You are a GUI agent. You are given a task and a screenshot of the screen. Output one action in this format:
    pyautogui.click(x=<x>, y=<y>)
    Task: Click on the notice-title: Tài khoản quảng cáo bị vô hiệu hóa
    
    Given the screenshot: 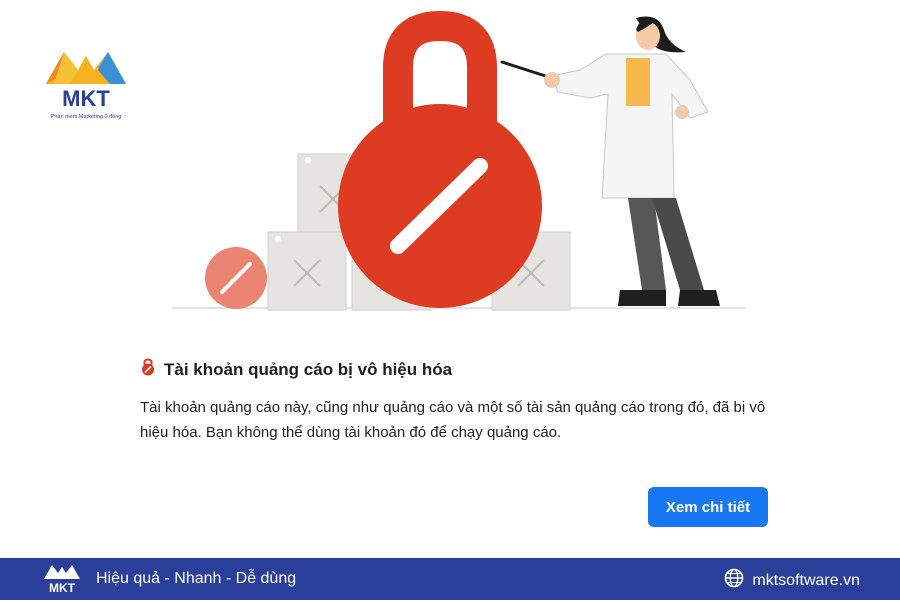 What is the action you would take?
    pyautogui.click(x=308, y=369)
    